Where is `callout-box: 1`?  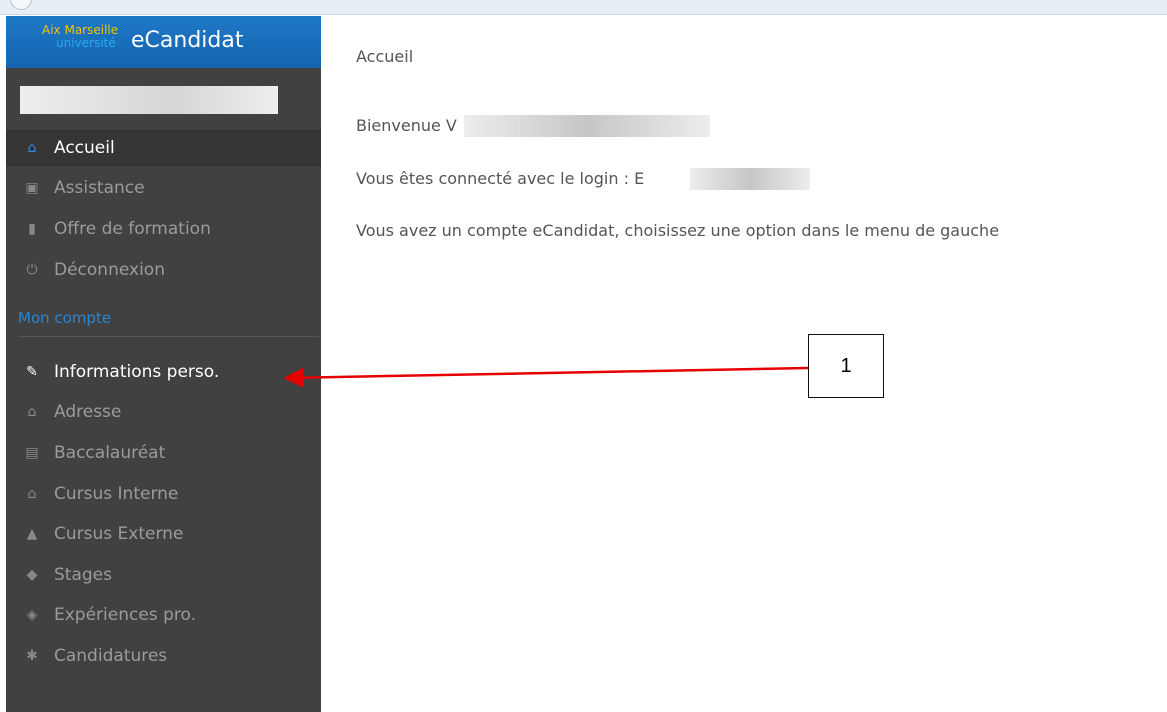
callout-box: 1 is located at coordinates (846, 366).